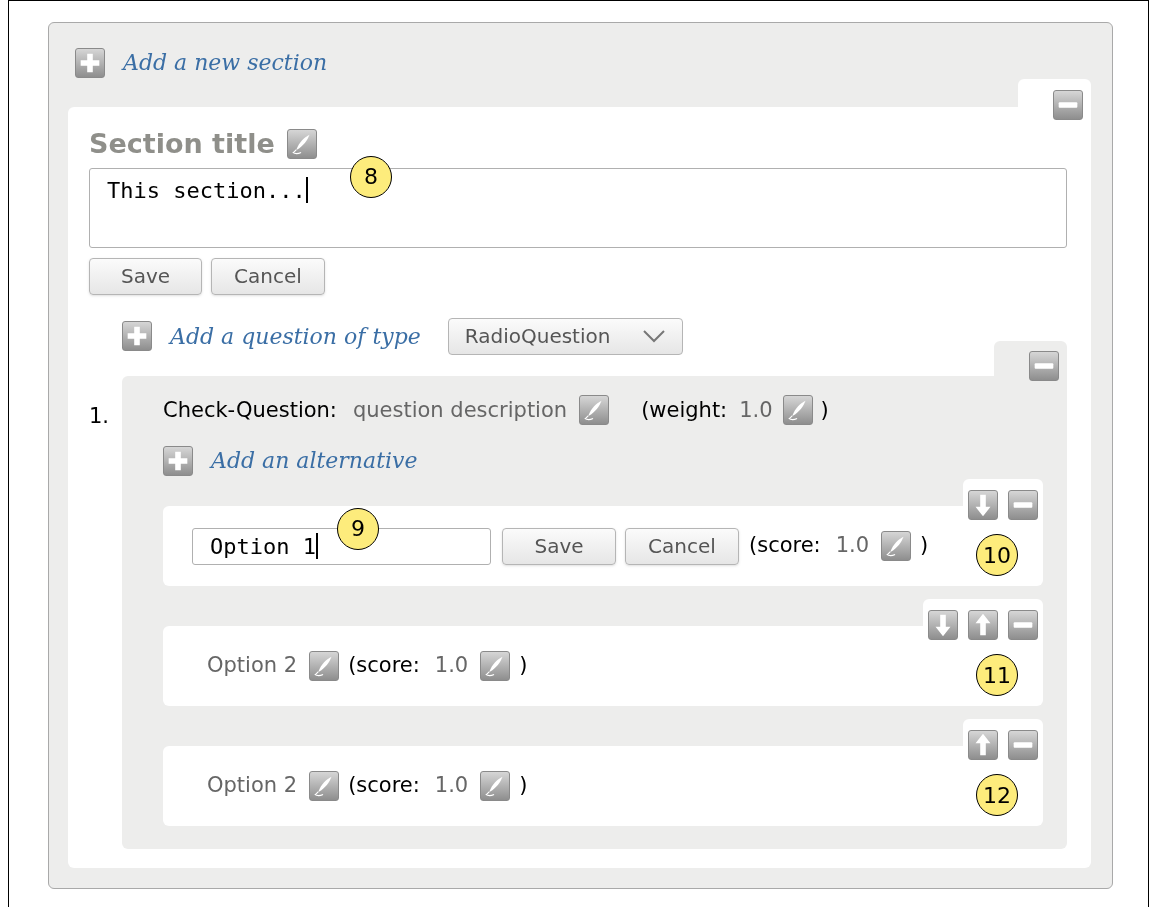 Image resolution: width=1157 pixels, height=907 pixels. What do you see at coordinates (295, 336) in the screenshot?
I see `add-link: Add a question of type` at bounding box center [295, 336].